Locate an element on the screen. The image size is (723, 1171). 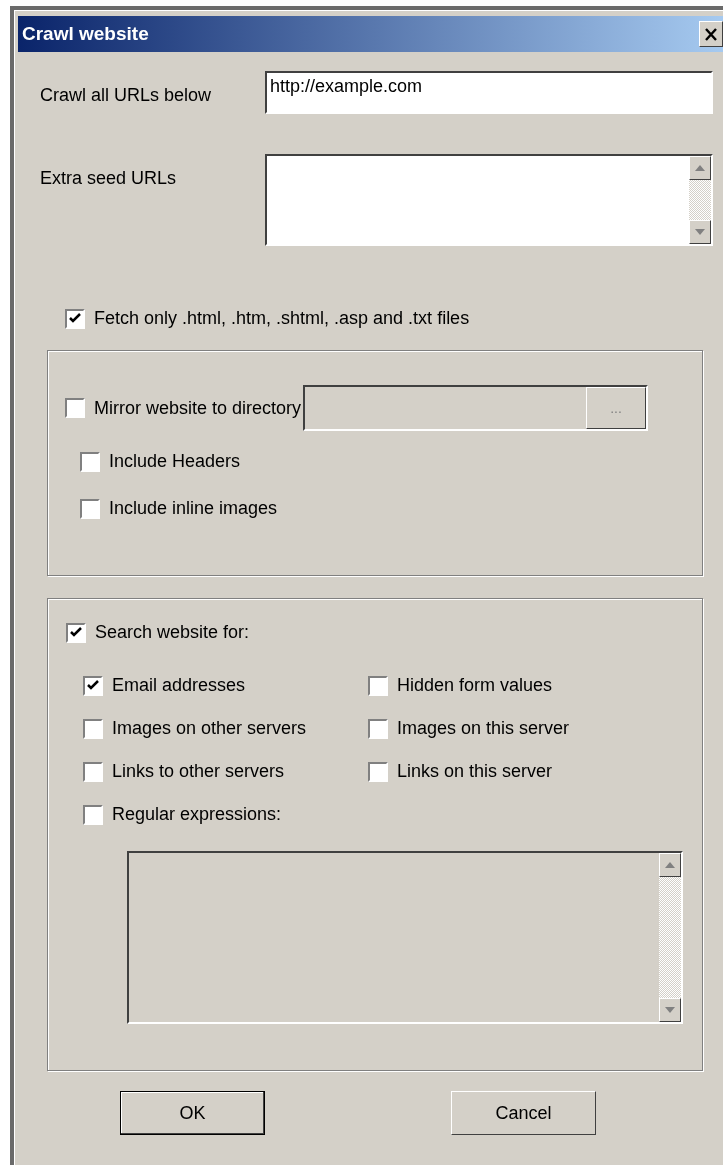
close-icon is located at coordinates (711, 34).